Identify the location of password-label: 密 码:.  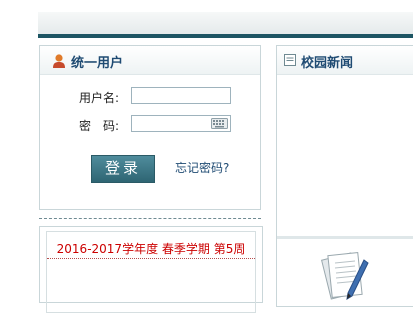
(99, 126).